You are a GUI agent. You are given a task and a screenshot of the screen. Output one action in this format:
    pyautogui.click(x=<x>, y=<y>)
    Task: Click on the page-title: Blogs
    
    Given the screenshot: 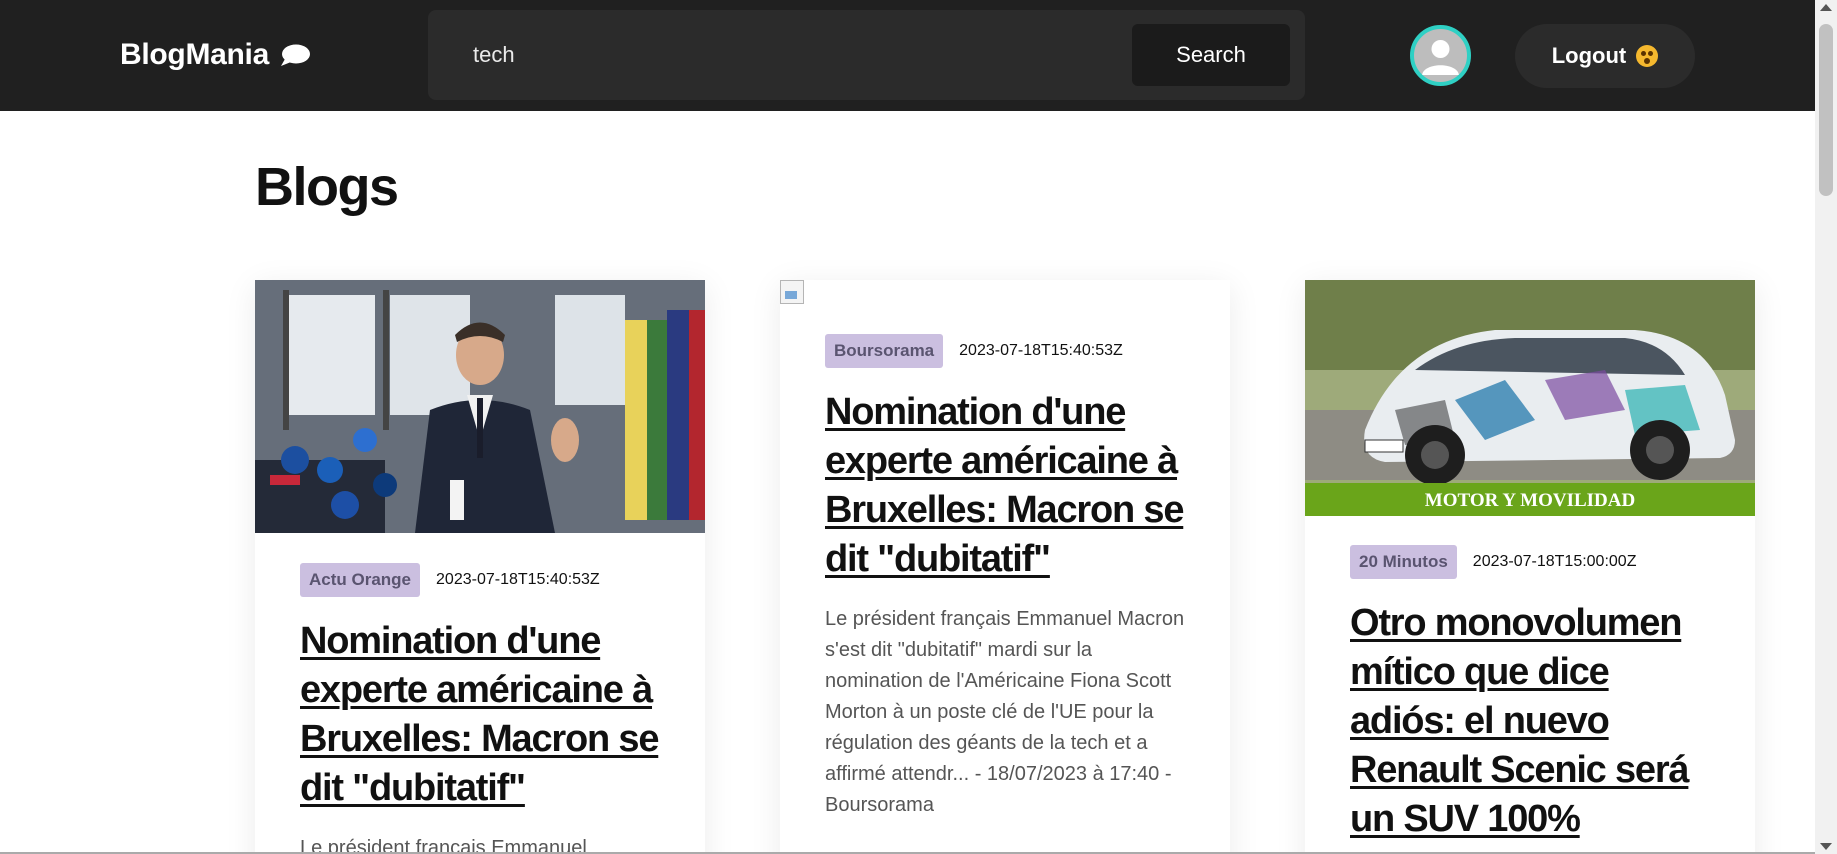 What is the action you would take?
    pyautogui.click(x=327, y=187)
    